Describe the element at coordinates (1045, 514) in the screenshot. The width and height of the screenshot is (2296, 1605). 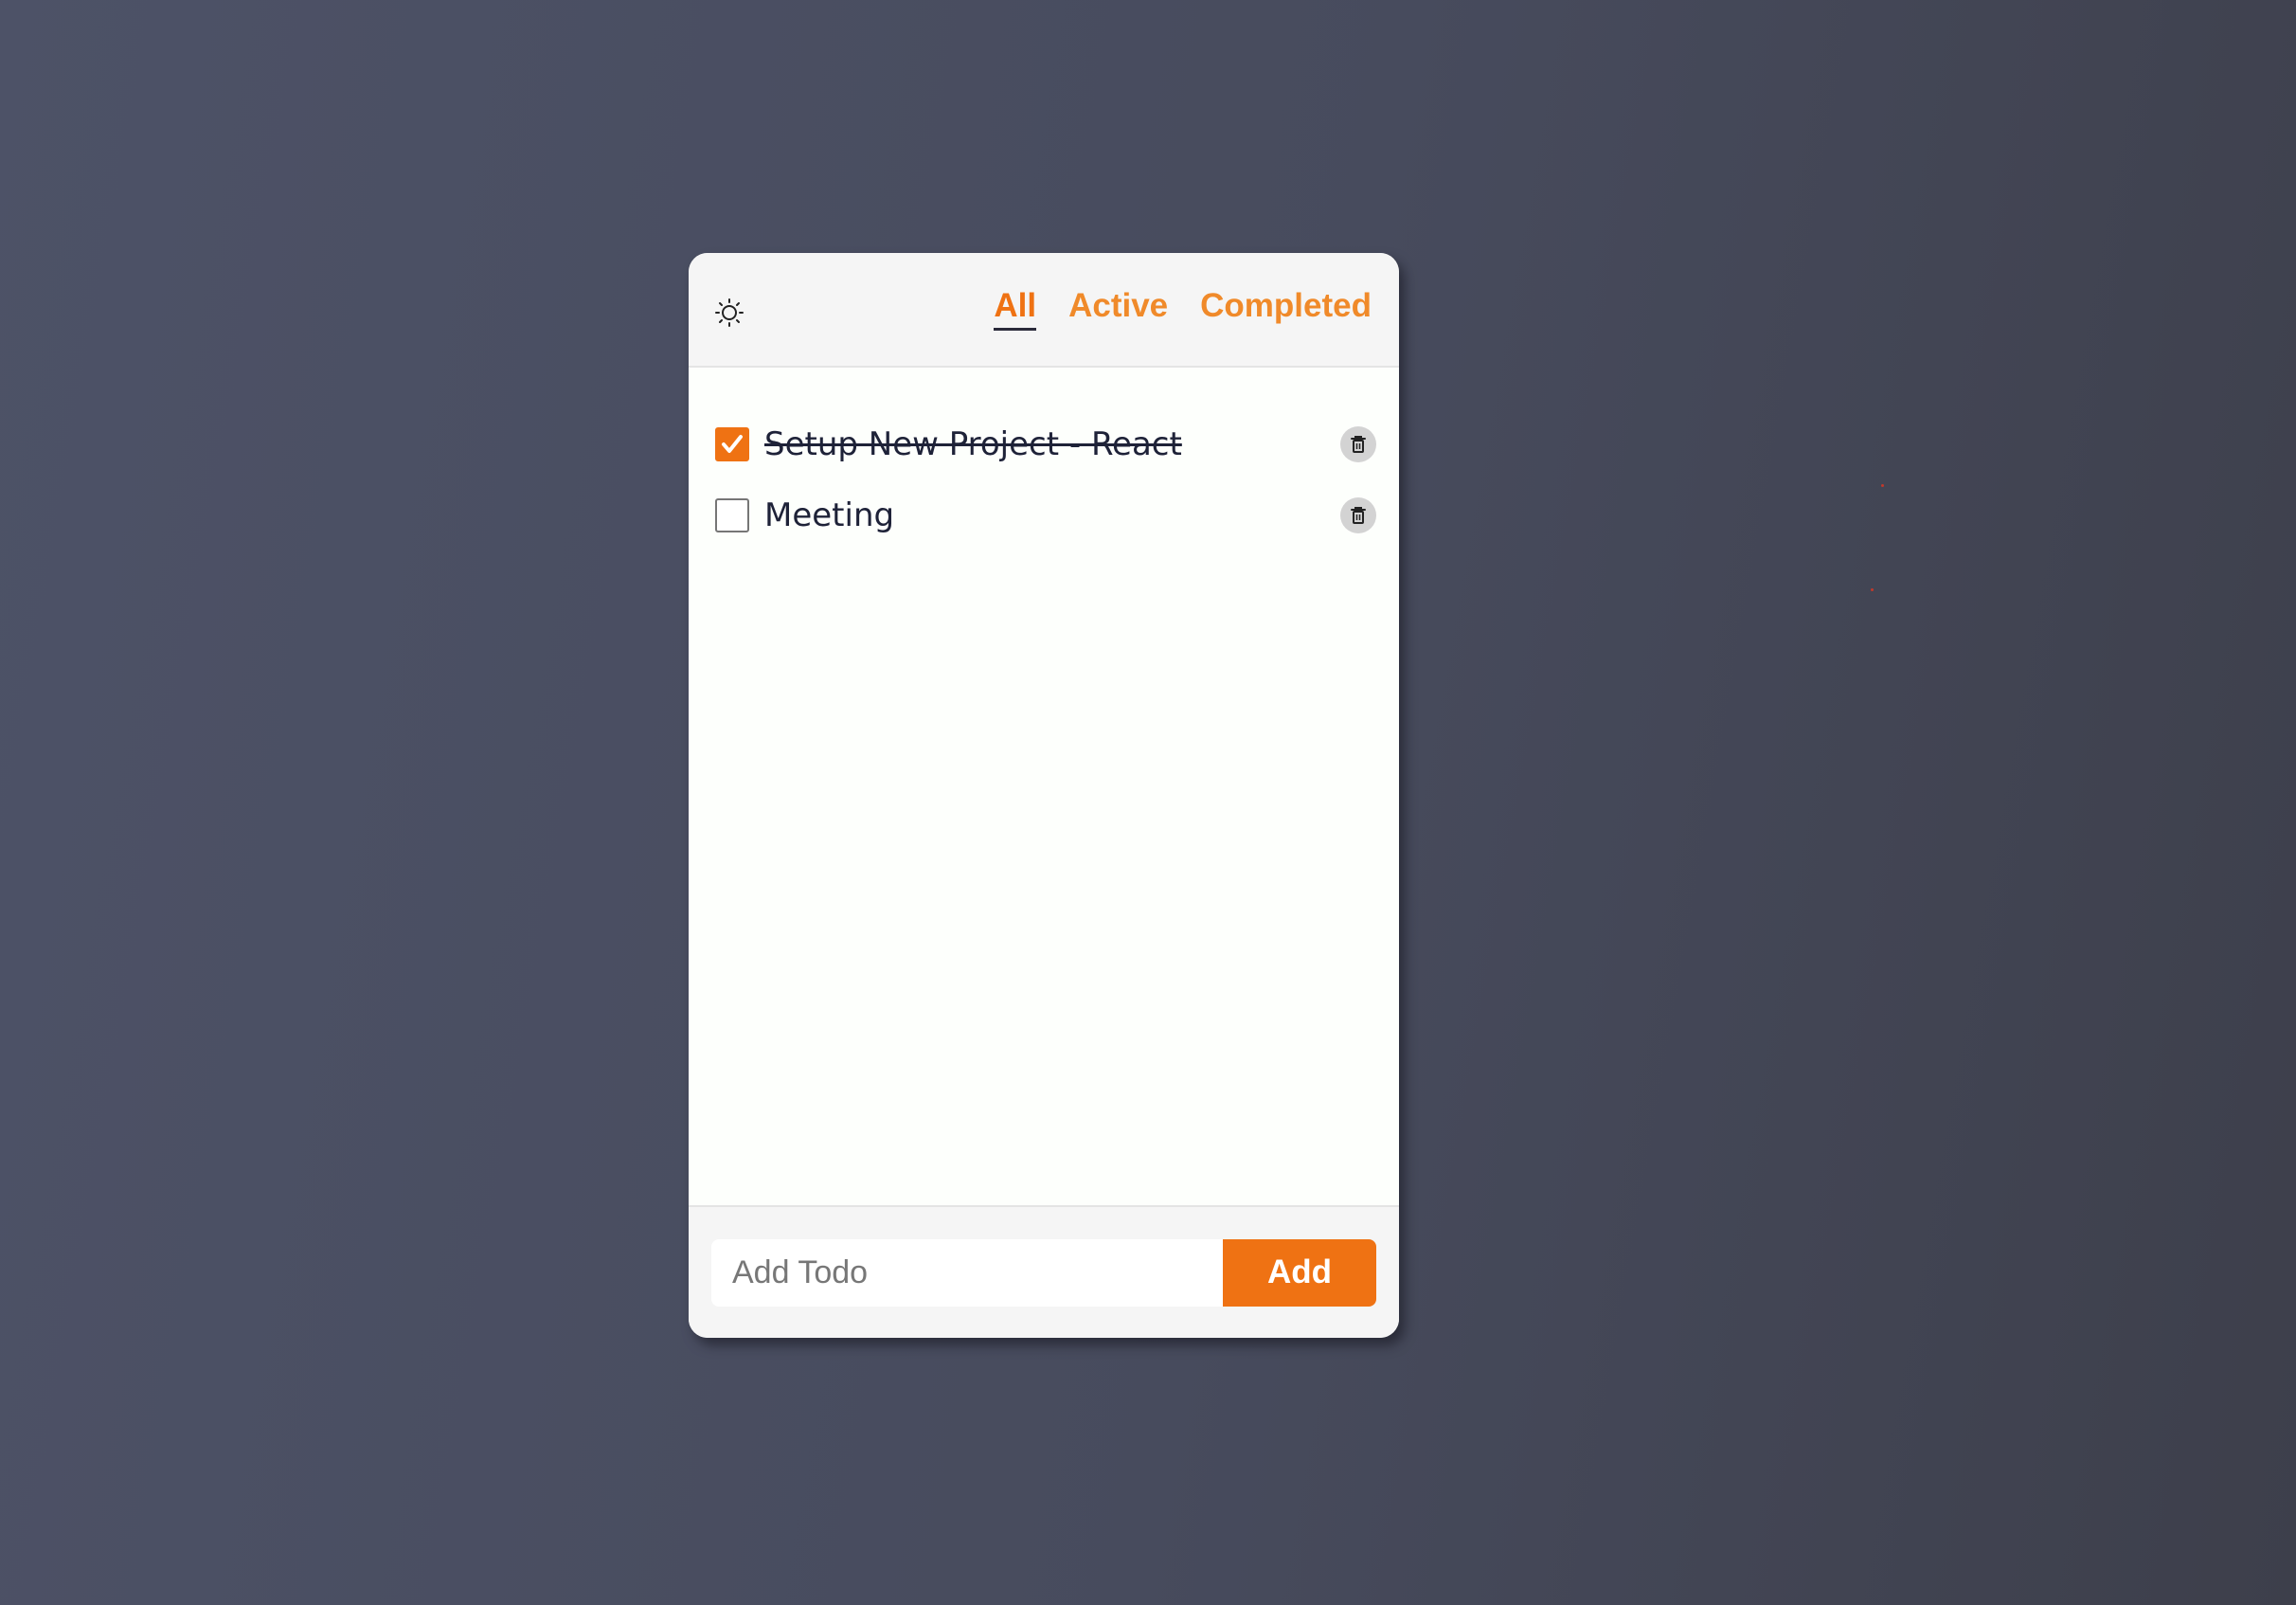
I see `todo-item: Meeting` at that location.